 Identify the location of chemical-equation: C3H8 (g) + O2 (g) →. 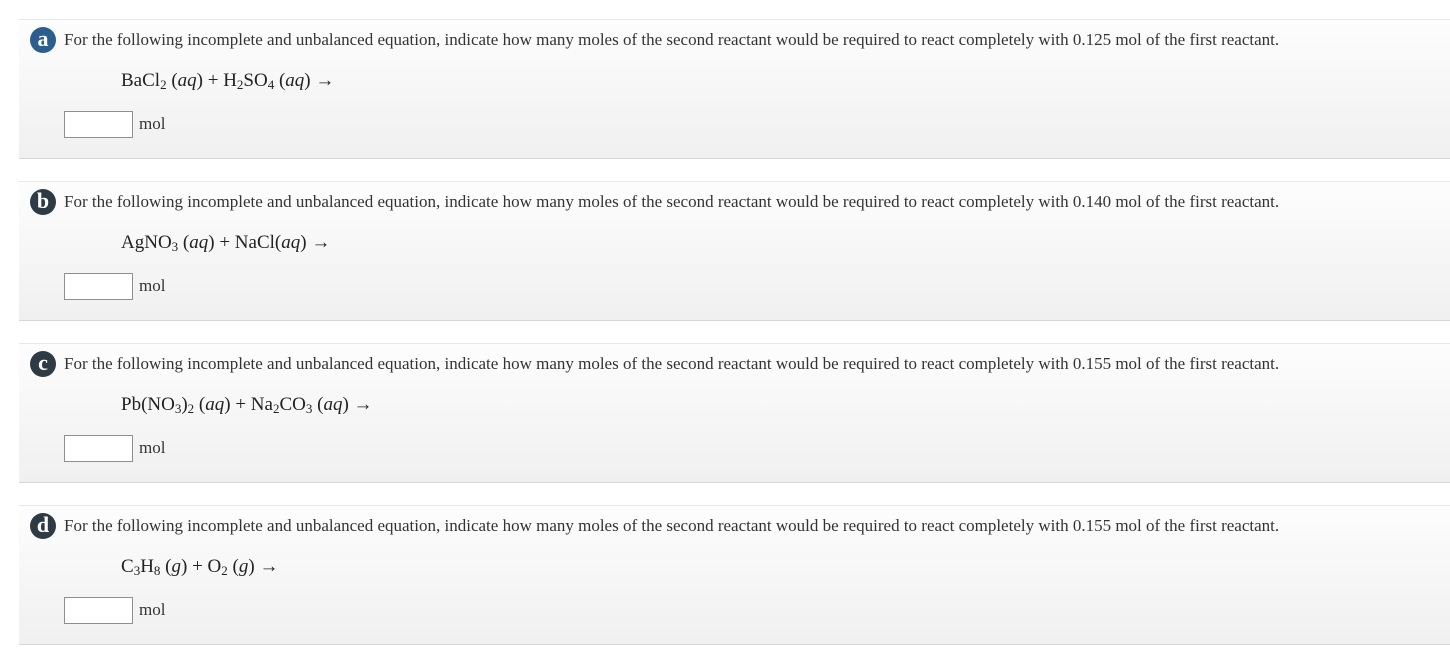
(200, 567).